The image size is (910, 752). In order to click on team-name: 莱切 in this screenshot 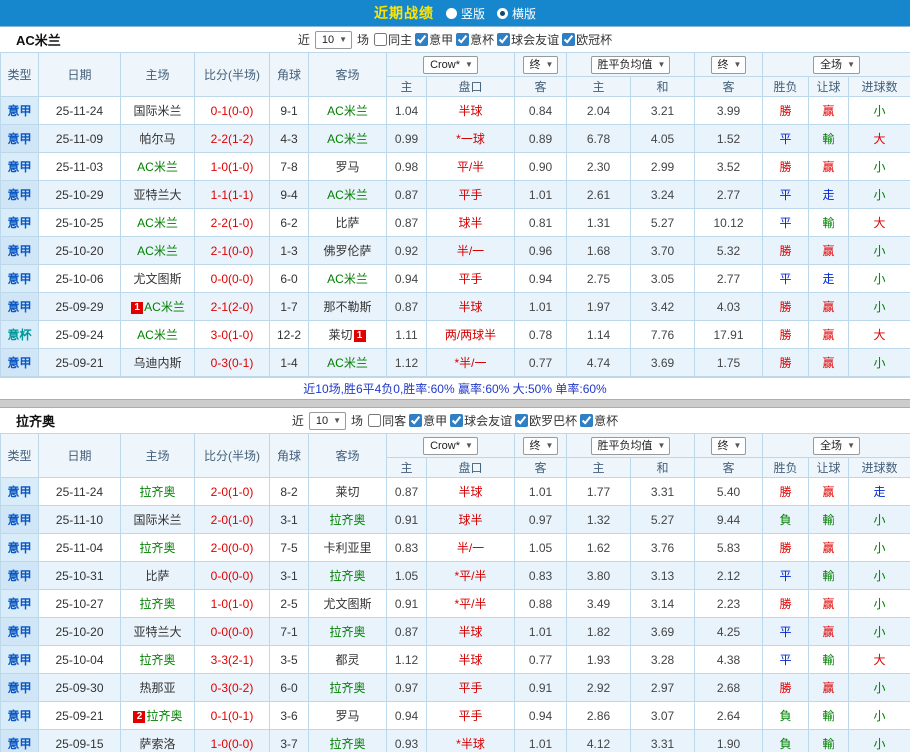, I will do `click(347, 492)`.